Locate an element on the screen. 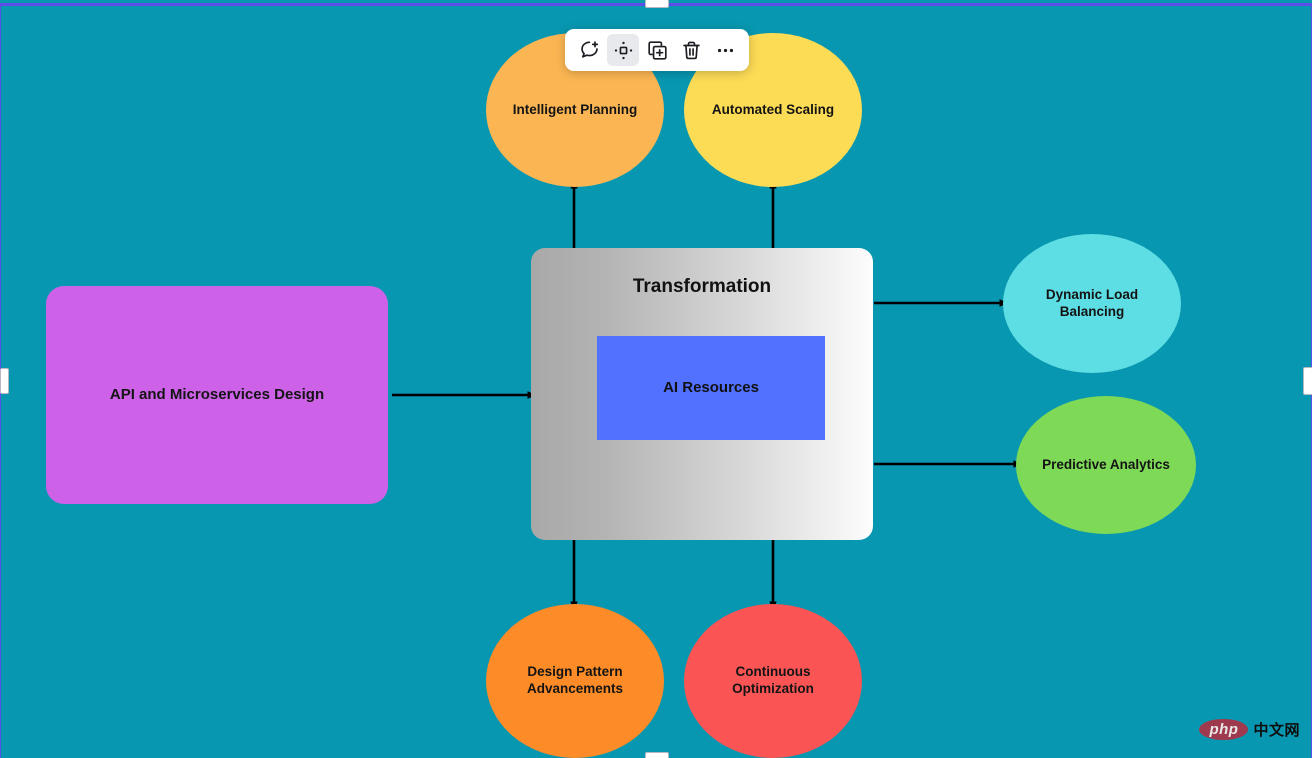 The height and width of the screenshot is (758, 1312). node-ai-resources-label: AI Resources is located at coordinates (711, 387).